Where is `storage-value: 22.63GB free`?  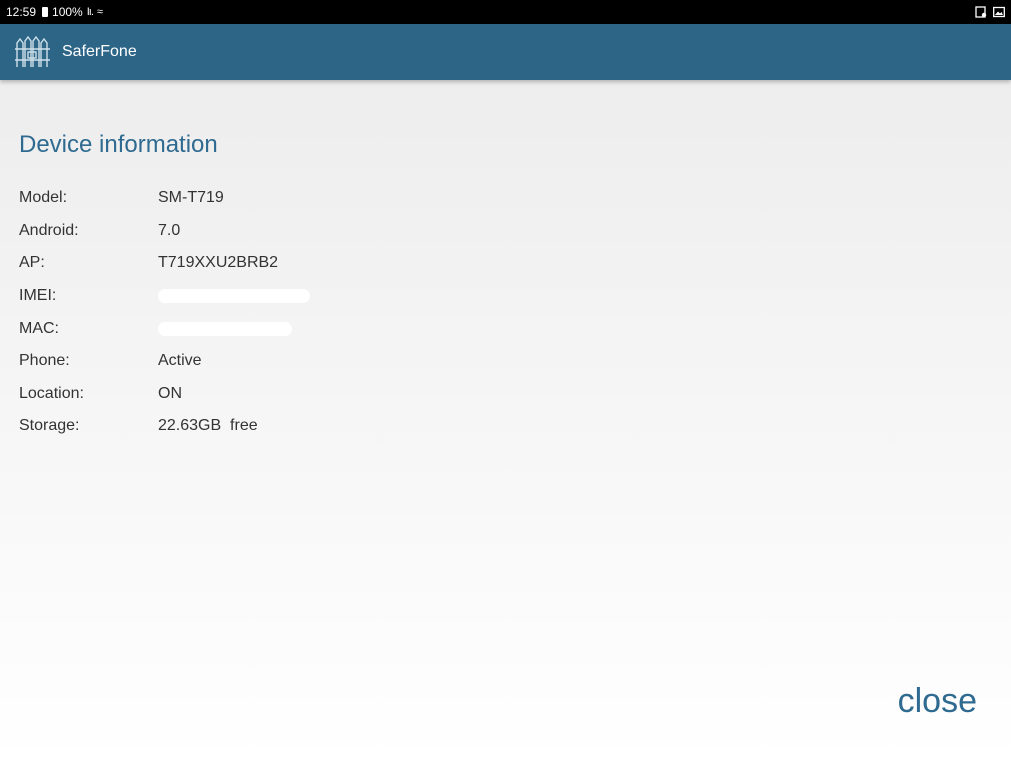
storage-value: 22.63GB free is located at coordinates (208, 426).